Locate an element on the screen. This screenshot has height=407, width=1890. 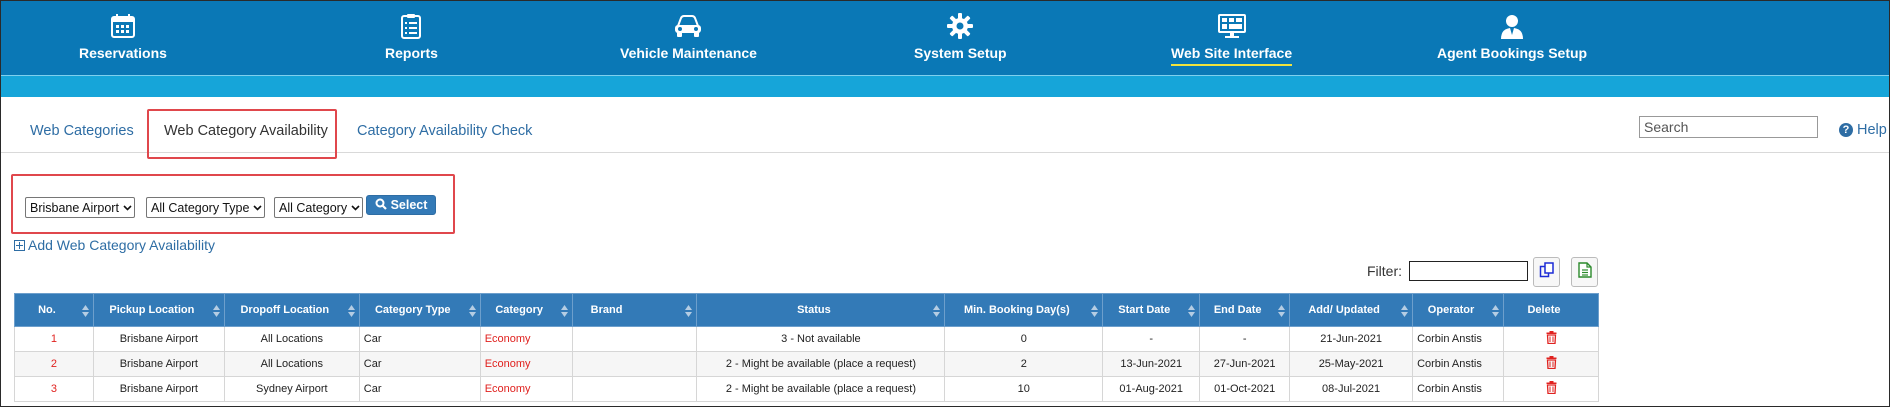
tab-category-availability-check: Category Availability Check is located at coordinates (444, 131).